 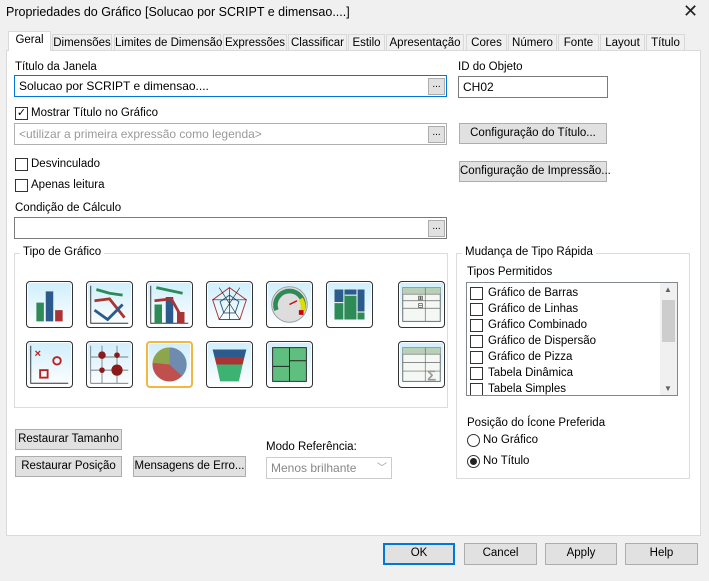 What do you see at coordinates (382, 468) in the screenshot?
I see `chevron-down-icon: ﹀` at bounding box center [382, 468].